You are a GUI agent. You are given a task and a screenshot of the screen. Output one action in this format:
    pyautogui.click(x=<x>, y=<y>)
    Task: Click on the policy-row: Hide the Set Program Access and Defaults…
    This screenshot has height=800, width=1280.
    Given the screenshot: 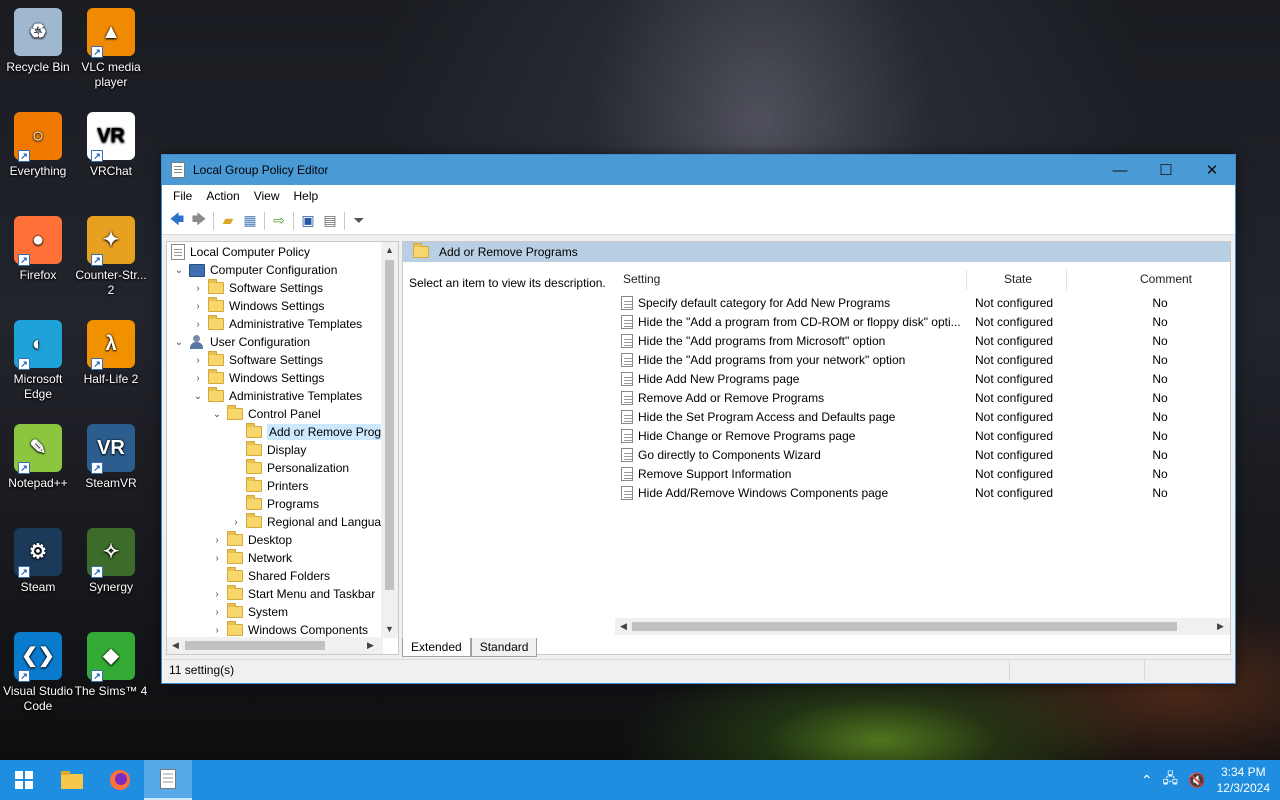 What is the action you would take?
    pyautogui.click(x=921, y=416)
    